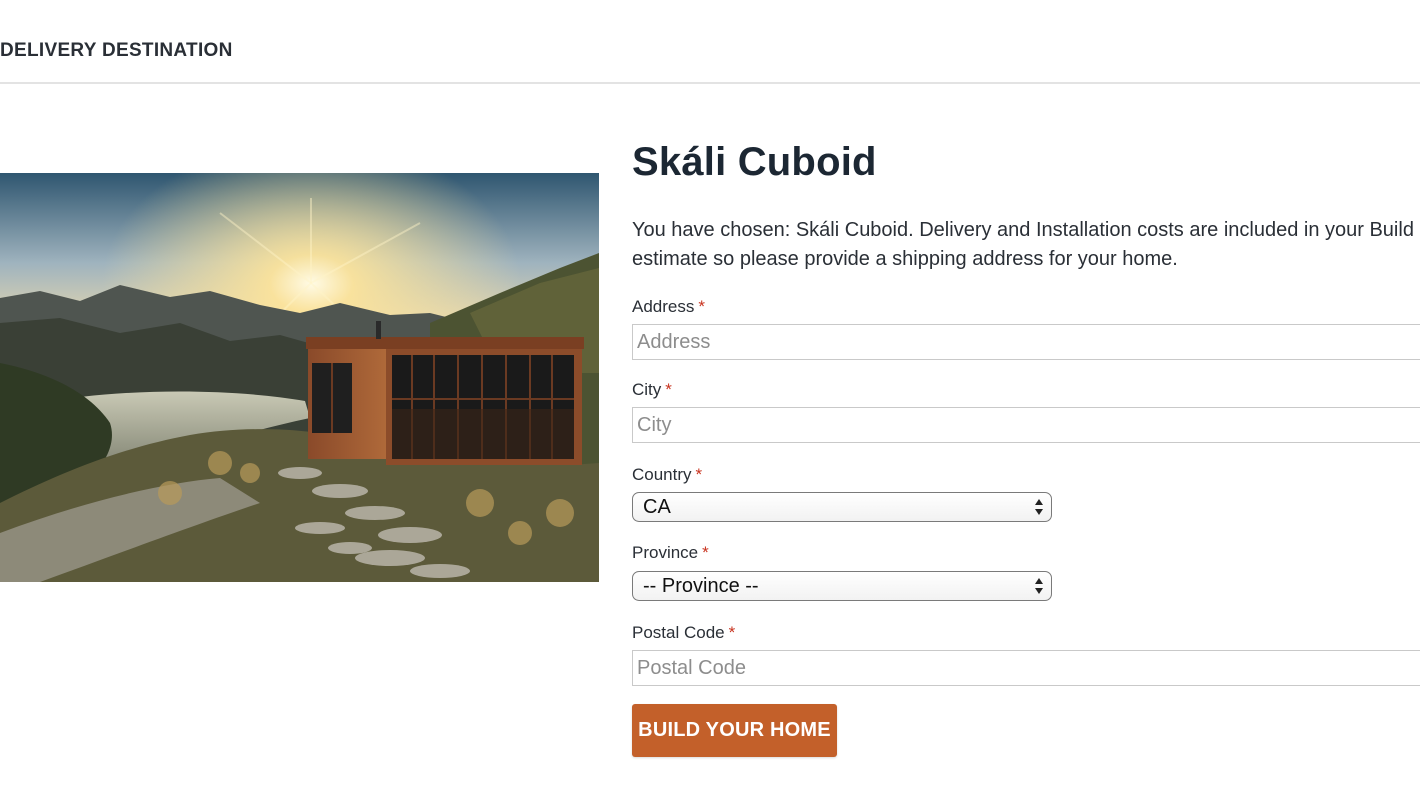 This screenshot has height=800, width=1420. I want to click on city-input, so click(1026, 425).